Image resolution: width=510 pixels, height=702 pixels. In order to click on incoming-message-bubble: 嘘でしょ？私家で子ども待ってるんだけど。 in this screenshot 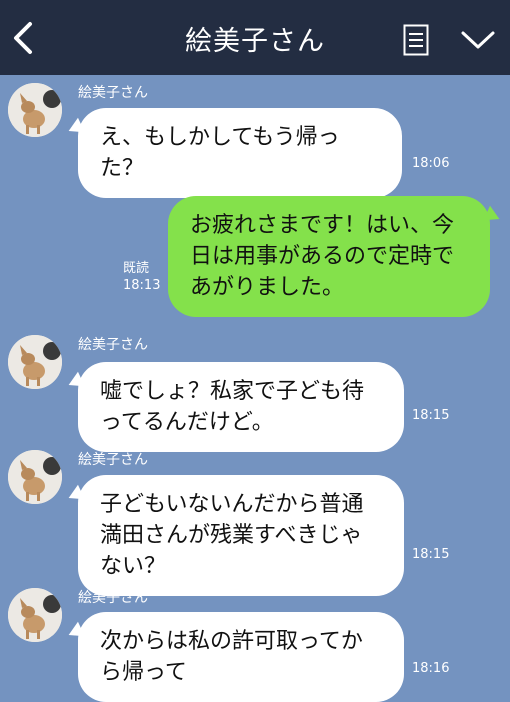, I will do `click(241, 407)`.